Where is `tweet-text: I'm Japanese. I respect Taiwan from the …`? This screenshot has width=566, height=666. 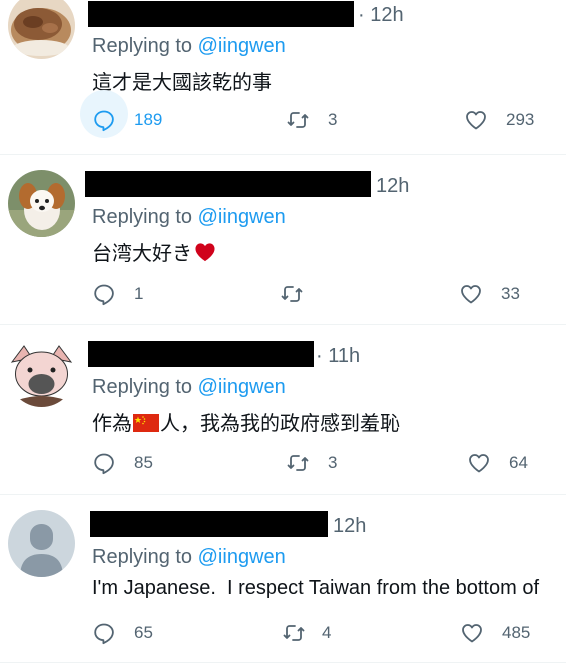
tweet-text: I'm Japanese. I respect Taiwan from the … is located at coordinates (316, 588).